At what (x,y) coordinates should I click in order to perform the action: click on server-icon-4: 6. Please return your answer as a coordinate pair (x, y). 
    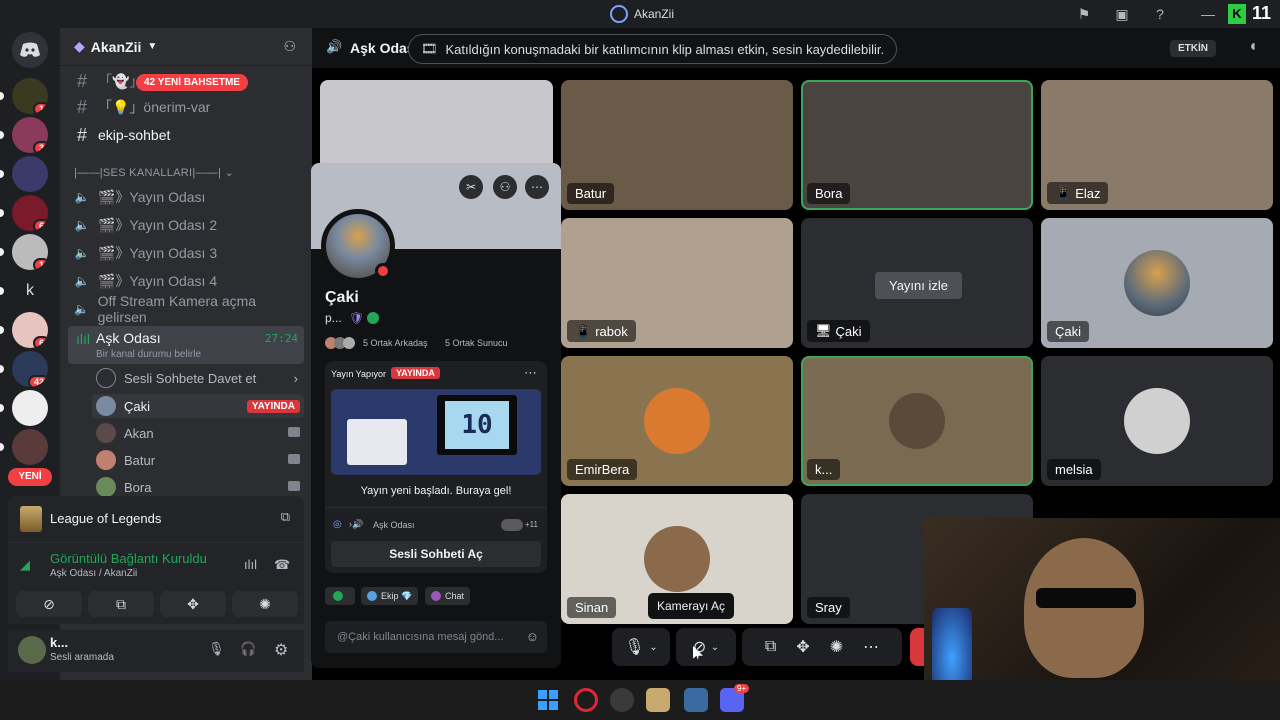
    Looking at the image, I should click on (30, 213).